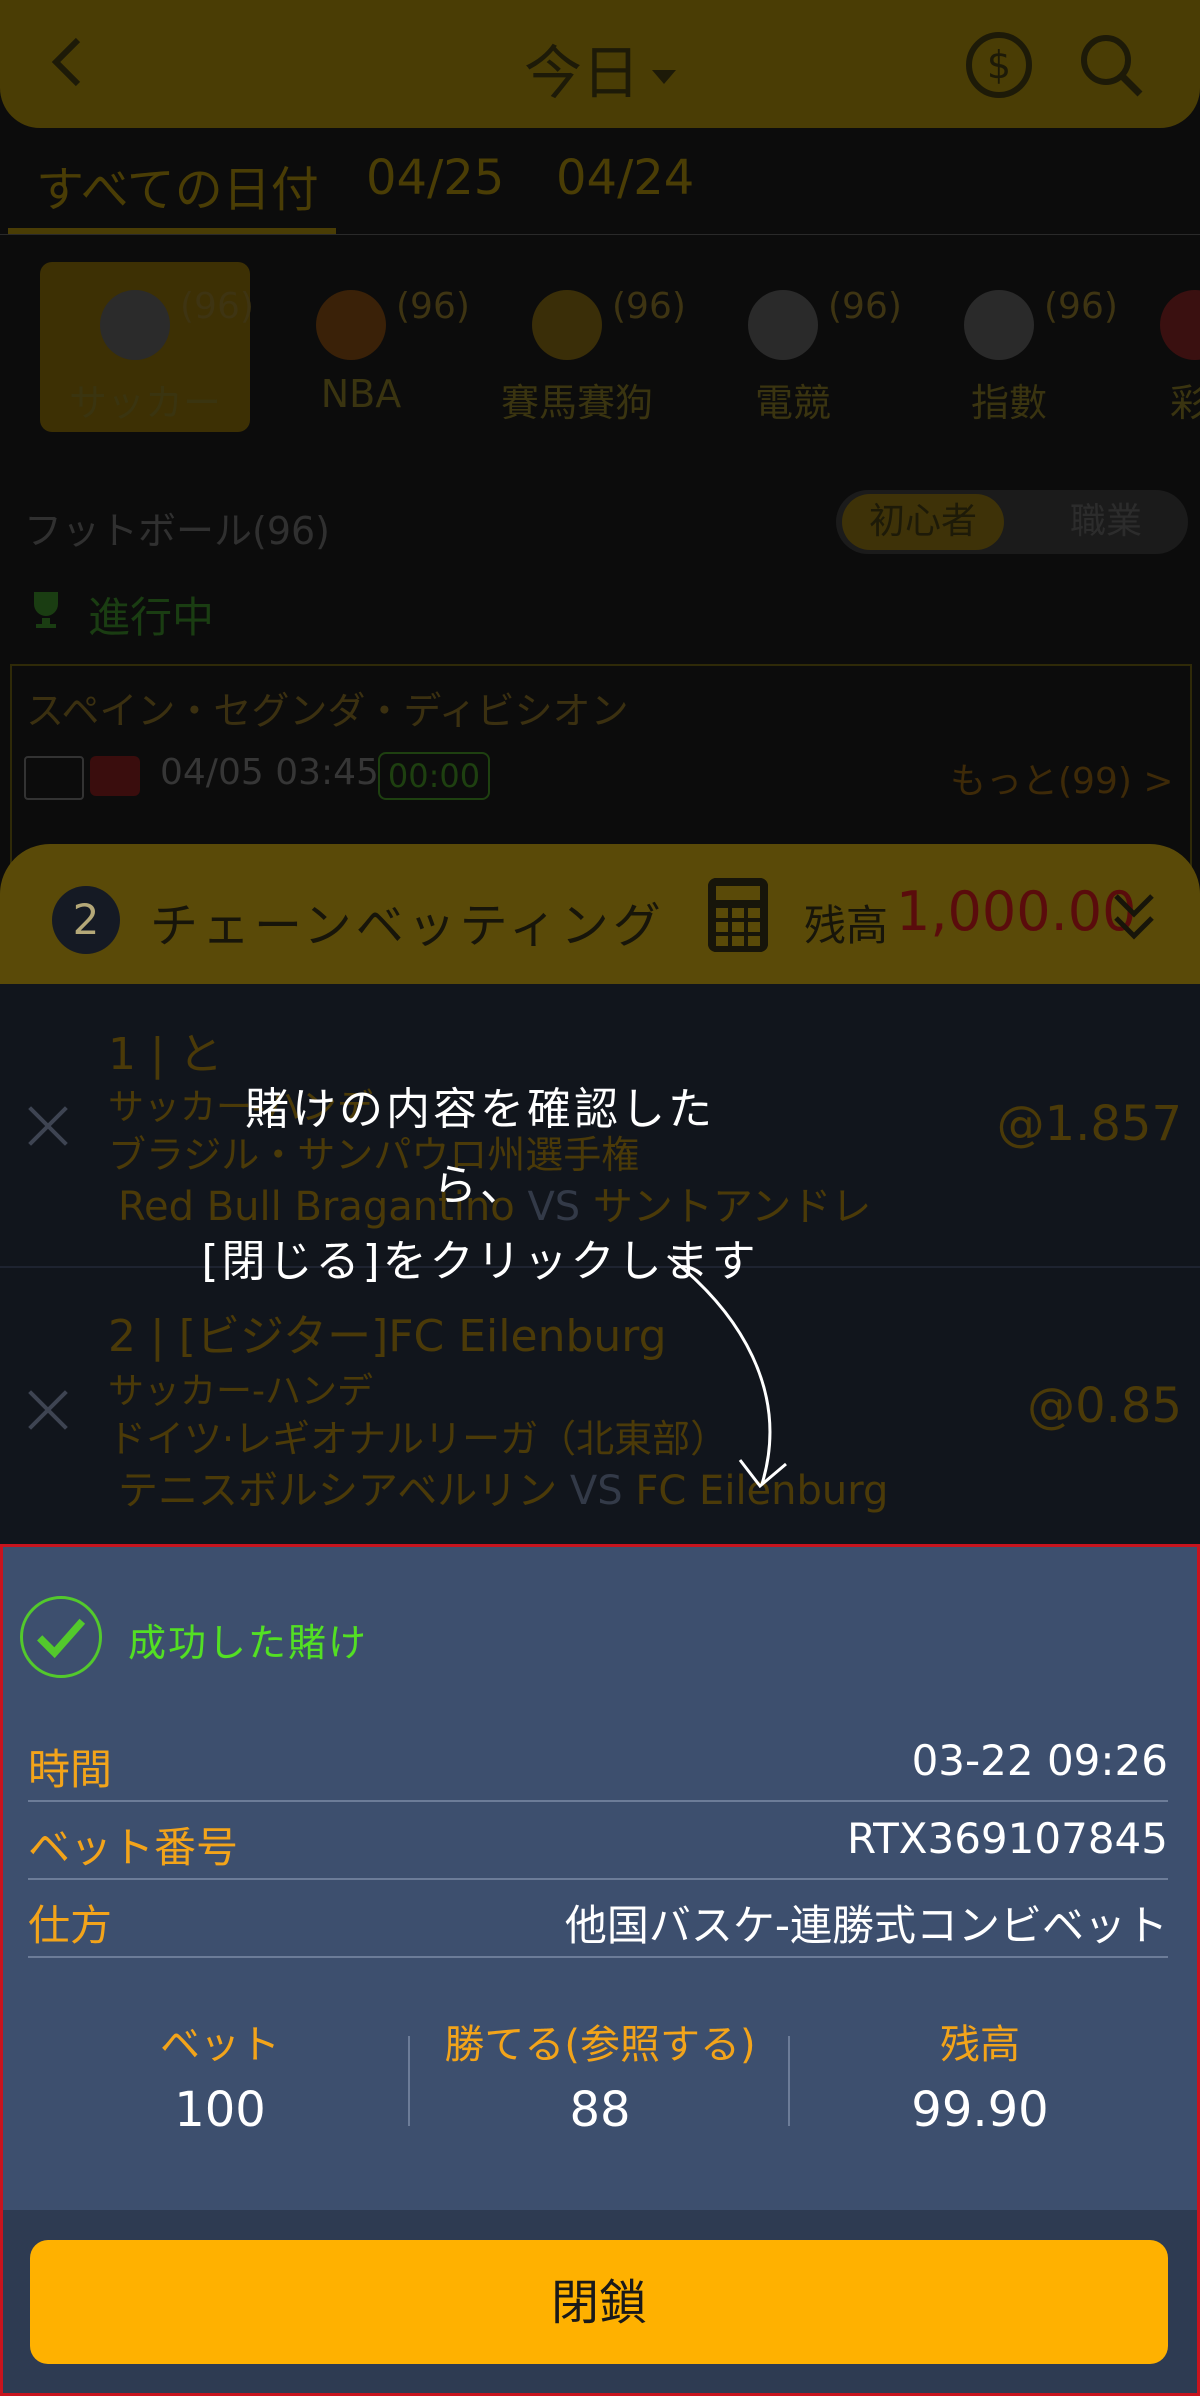  I want to click on stat-bet: ベット 100, so click(220, 2075).